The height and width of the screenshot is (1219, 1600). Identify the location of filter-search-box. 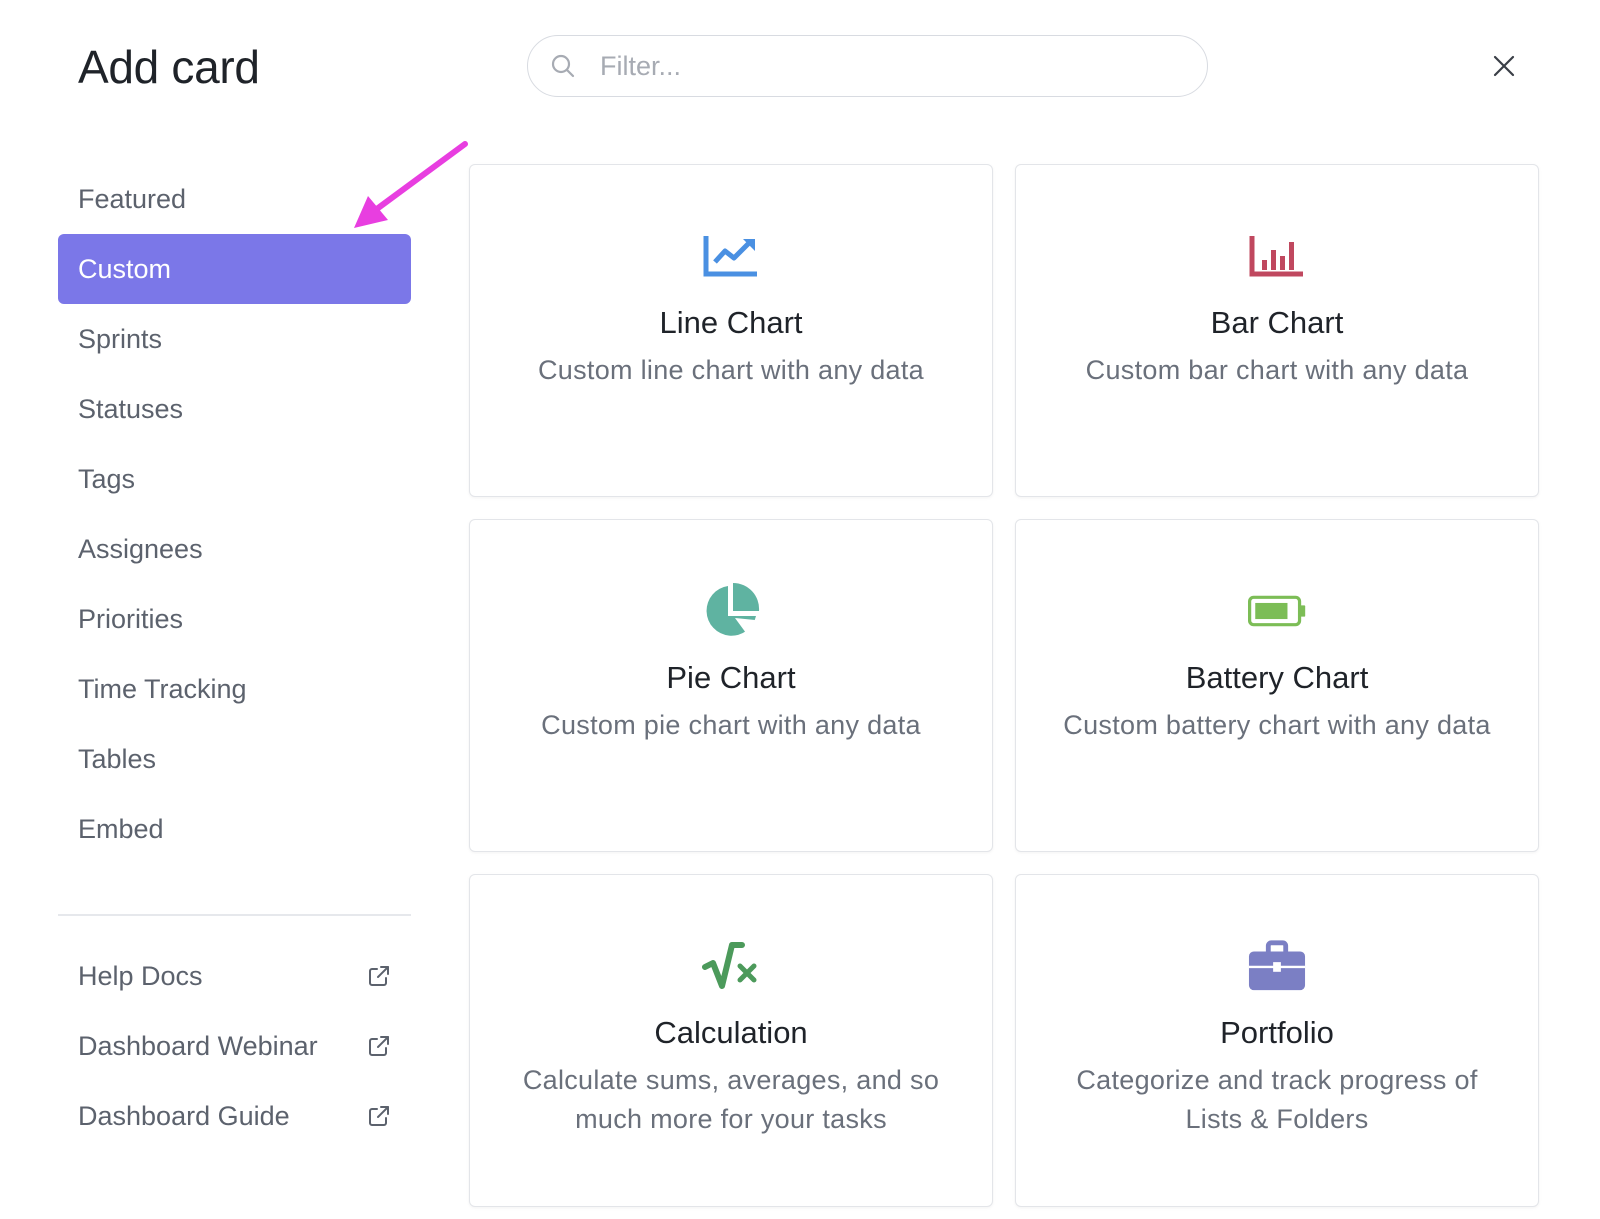
(867, 66).